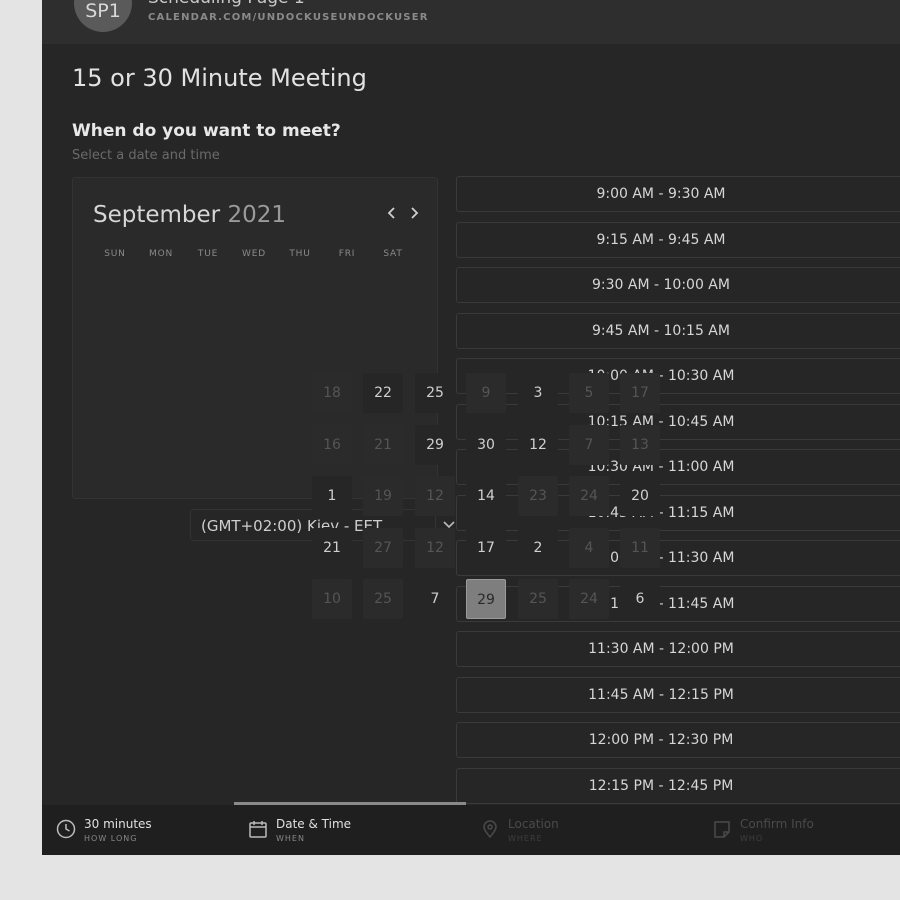  I want to click on chevron-left-icon, so click(391, 213).